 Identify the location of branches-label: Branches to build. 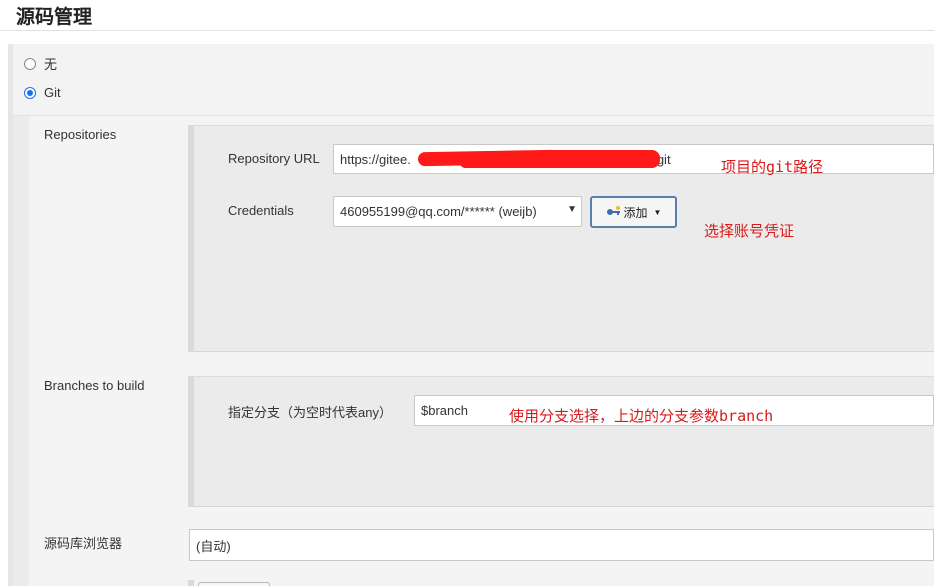
(94, 385).